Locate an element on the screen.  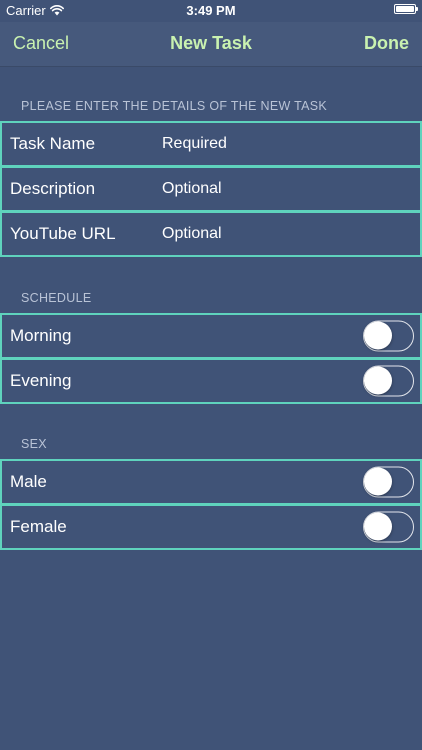
done-button: Done is located at coordinates (386, 43).